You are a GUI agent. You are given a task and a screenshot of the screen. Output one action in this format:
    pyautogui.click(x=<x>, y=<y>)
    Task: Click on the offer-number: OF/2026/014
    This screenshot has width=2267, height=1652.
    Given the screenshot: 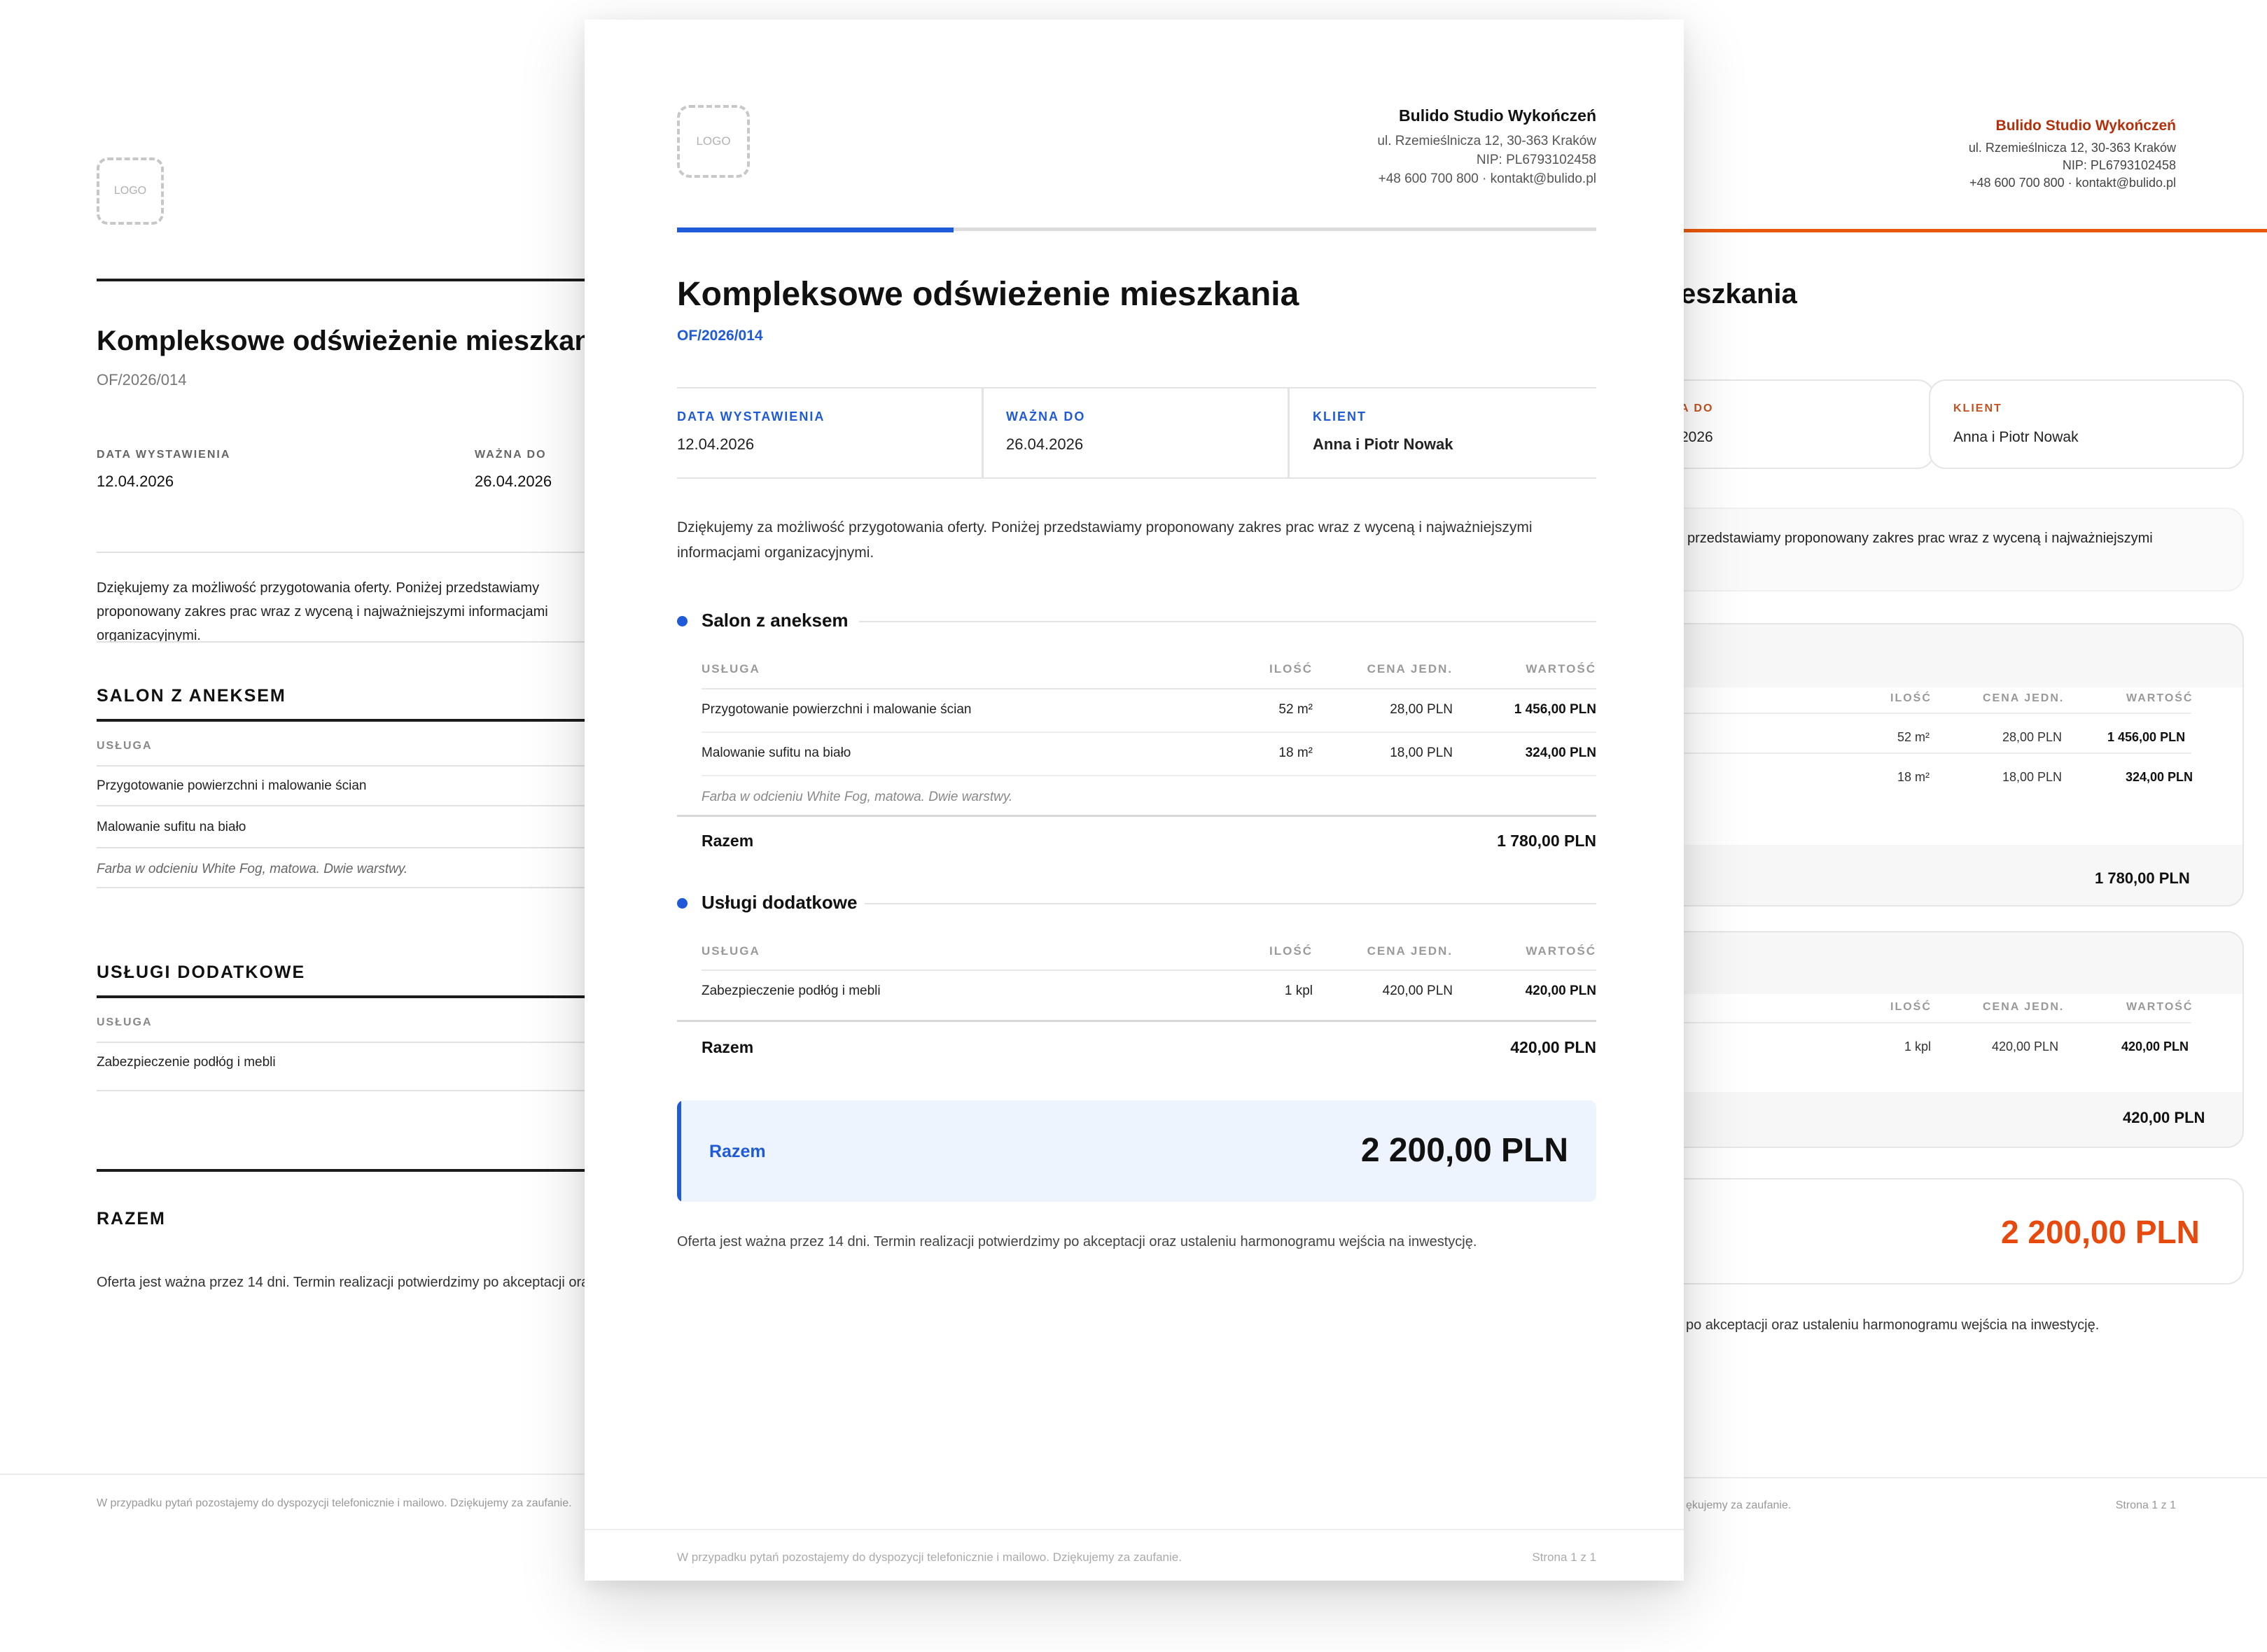 What is the action you would take?
    pyautogui.click(x=720, y=336)
    